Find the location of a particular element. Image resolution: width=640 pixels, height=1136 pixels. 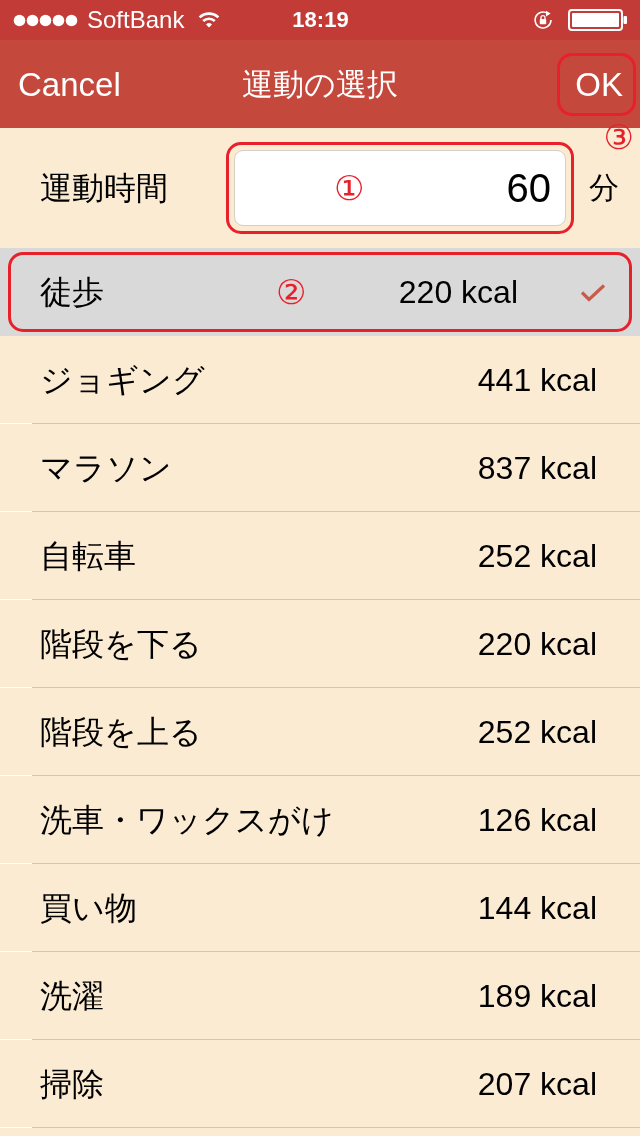

wifi-icon is located at coordinates (209, 20).